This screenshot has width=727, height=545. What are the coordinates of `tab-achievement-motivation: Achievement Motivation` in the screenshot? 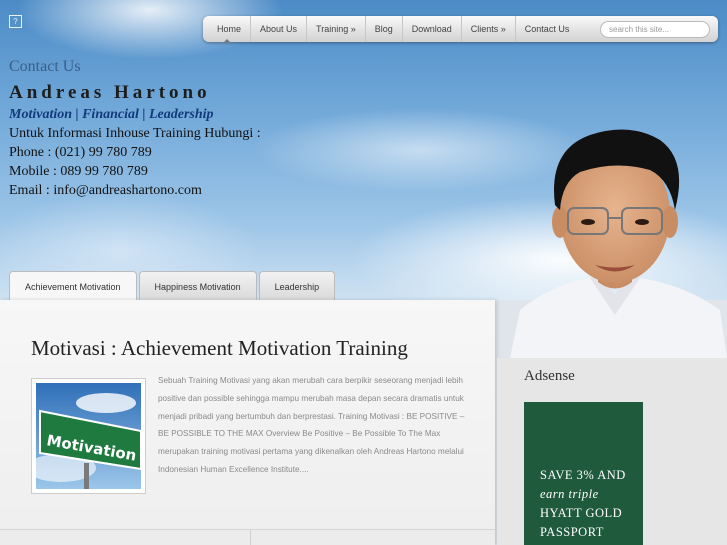 It's located at (73, 286).